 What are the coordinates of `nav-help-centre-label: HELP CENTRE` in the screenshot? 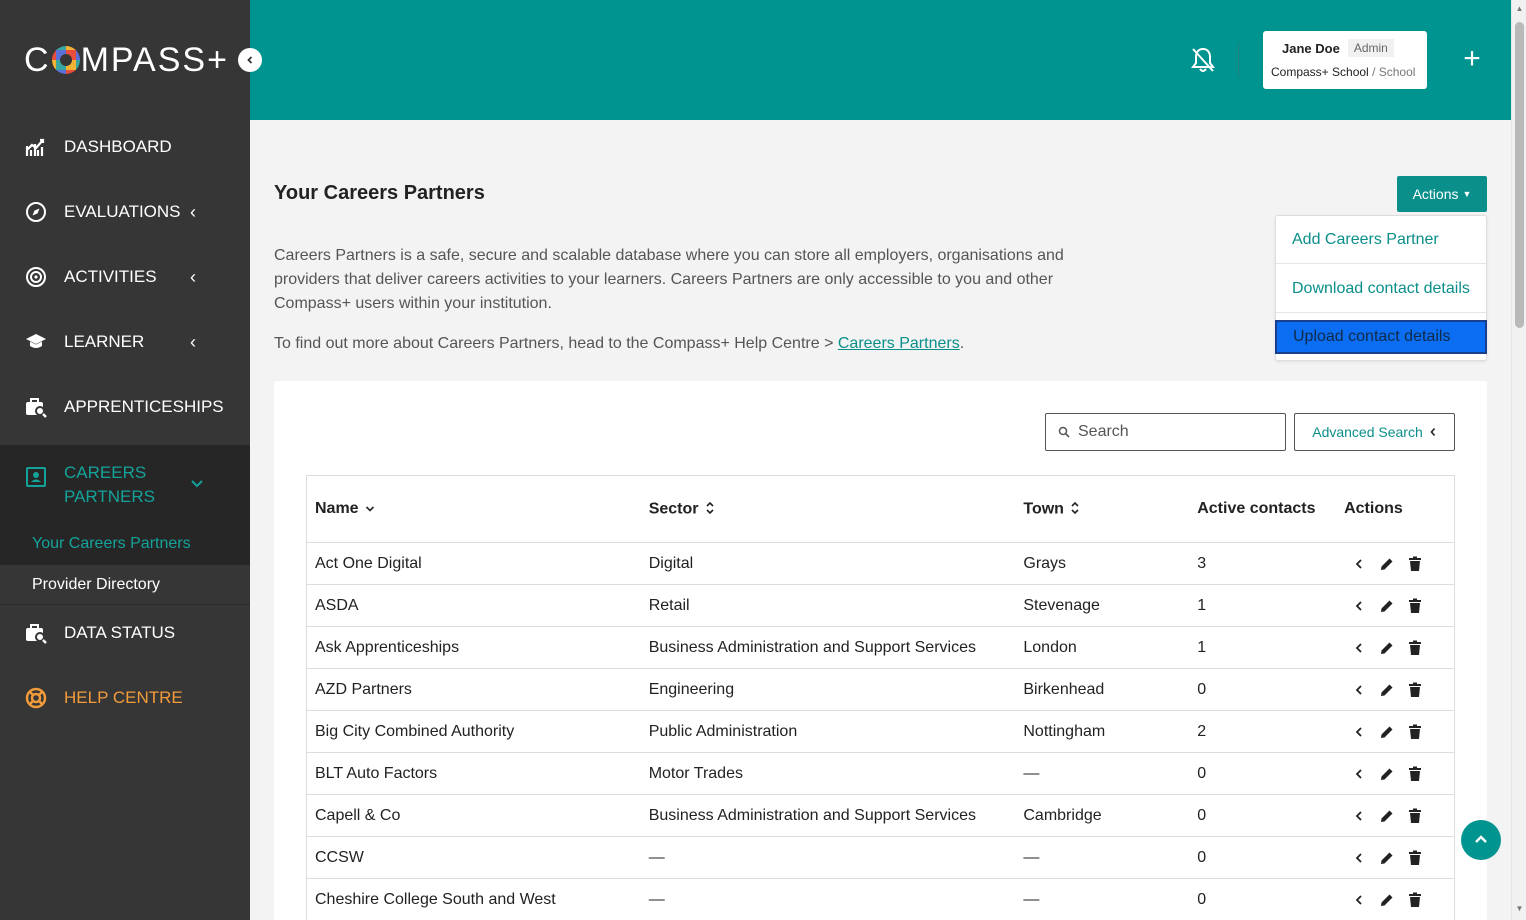 It's located at (123, 697).